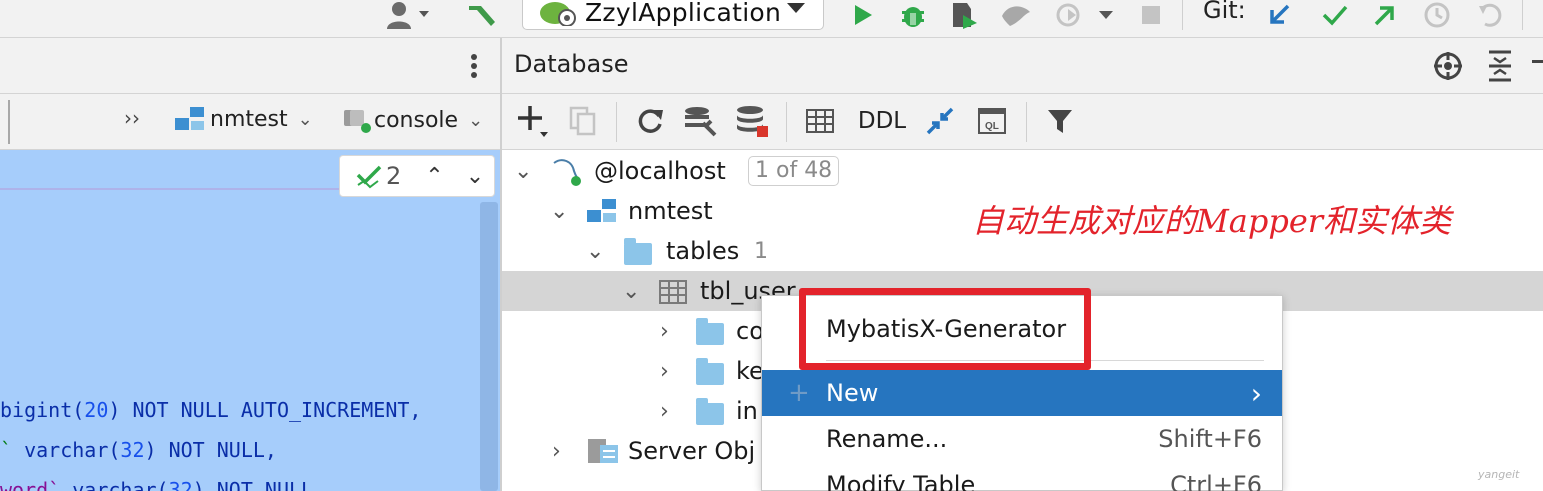 Image resolution: width=1543 pixels, height=491 pixels. What do you see at coordinates (964, 15) in the screenshot?
I see `coverage-icon` at bounding box center [964, 15].